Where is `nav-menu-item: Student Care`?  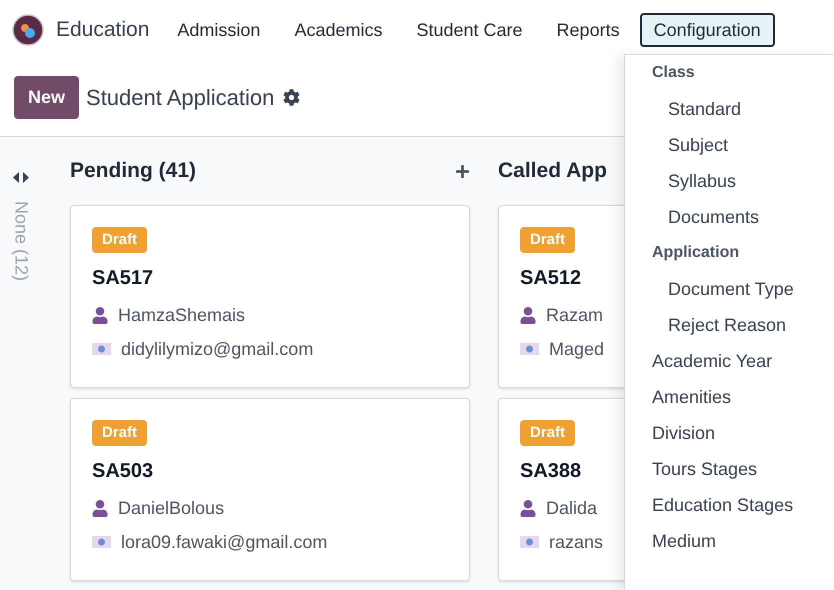 nav-menu-item: Student Care is located at coordinates (469, 30).